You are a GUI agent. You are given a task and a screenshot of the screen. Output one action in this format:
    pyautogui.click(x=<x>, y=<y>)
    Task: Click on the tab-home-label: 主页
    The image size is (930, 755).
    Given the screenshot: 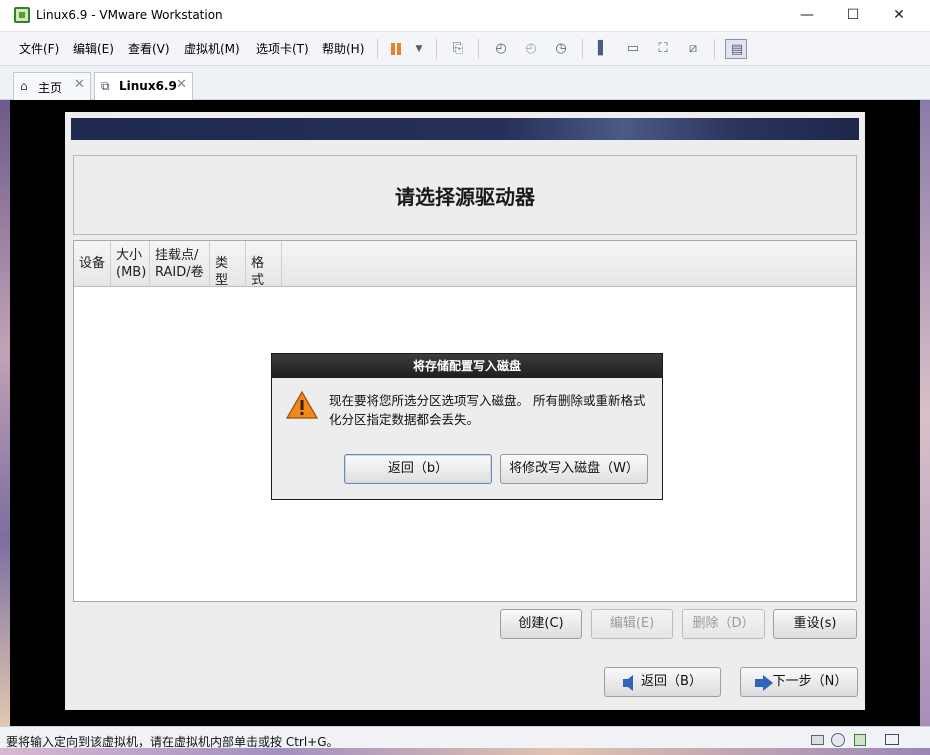 What is the action you would take?
    pyautogui.click(x=50, y=88)
    